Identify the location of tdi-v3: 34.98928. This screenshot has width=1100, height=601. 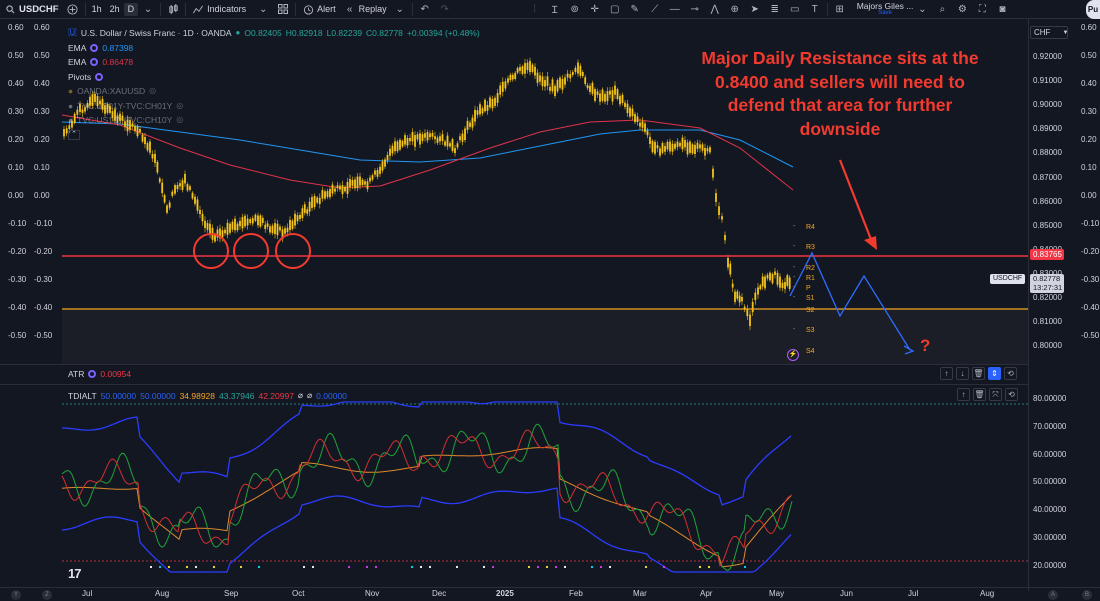
(197, 395).